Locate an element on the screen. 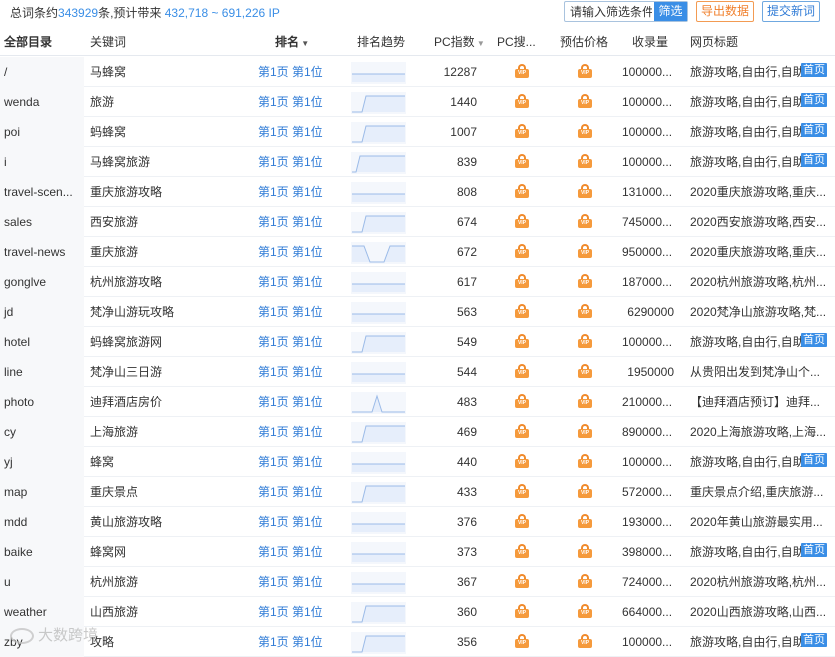 The image size is (835, 657). keyword-cell: 梵净山三日游 is located at coordinates (167, 372).